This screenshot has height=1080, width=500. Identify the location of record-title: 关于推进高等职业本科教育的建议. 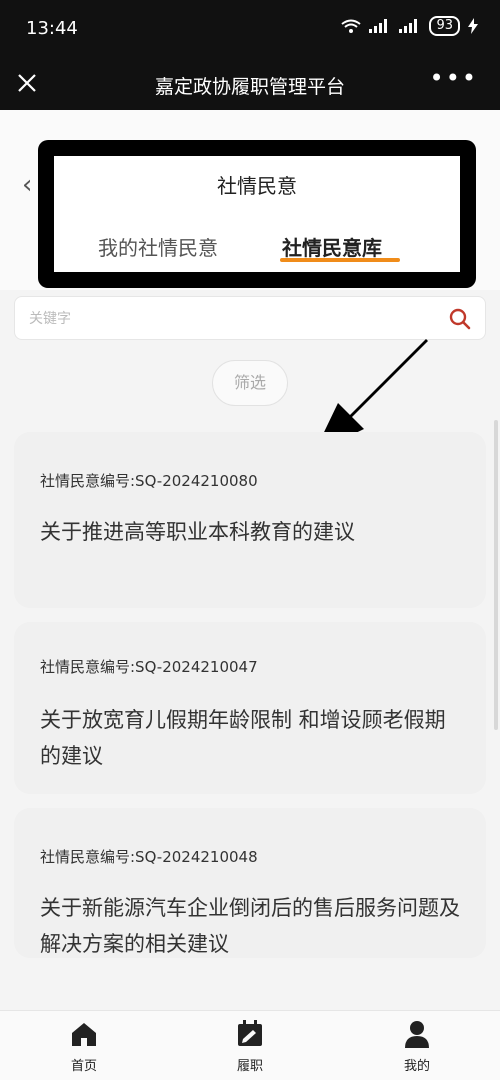
(197, 532).